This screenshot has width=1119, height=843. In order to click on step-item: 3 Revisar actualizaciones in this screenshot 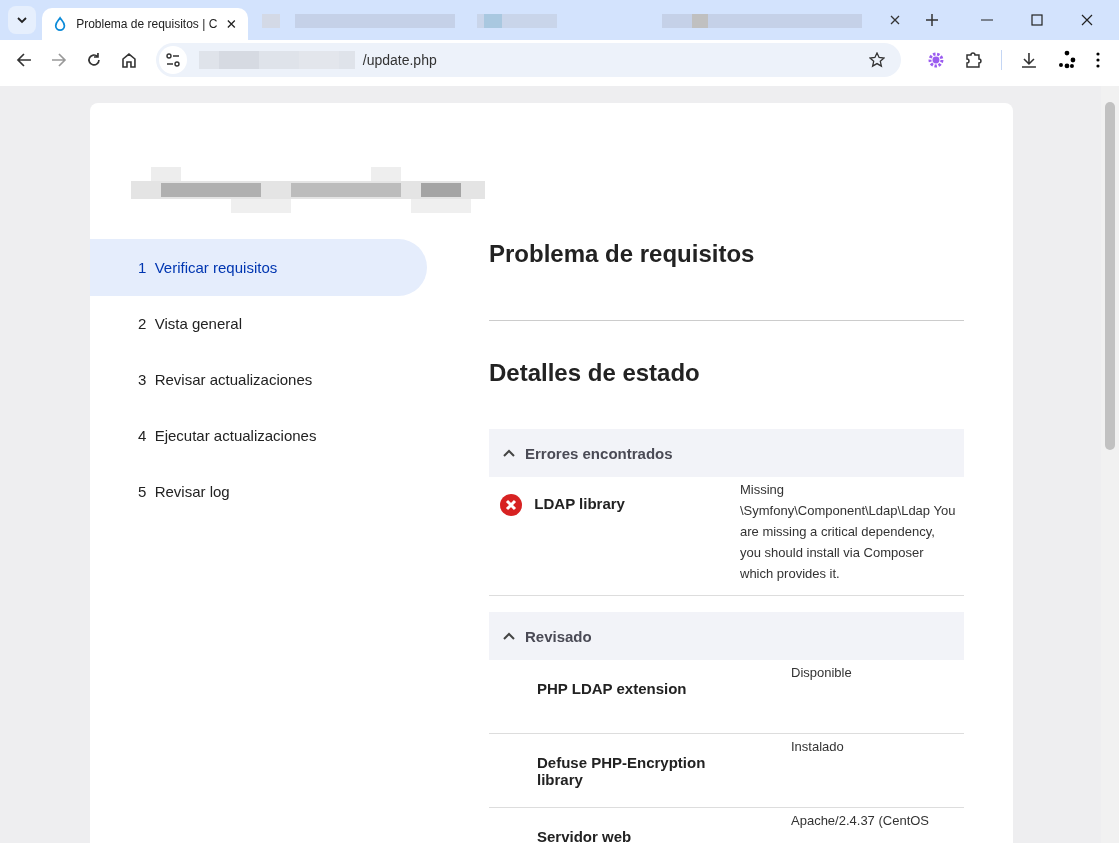, I will do `click(258, 379)`.